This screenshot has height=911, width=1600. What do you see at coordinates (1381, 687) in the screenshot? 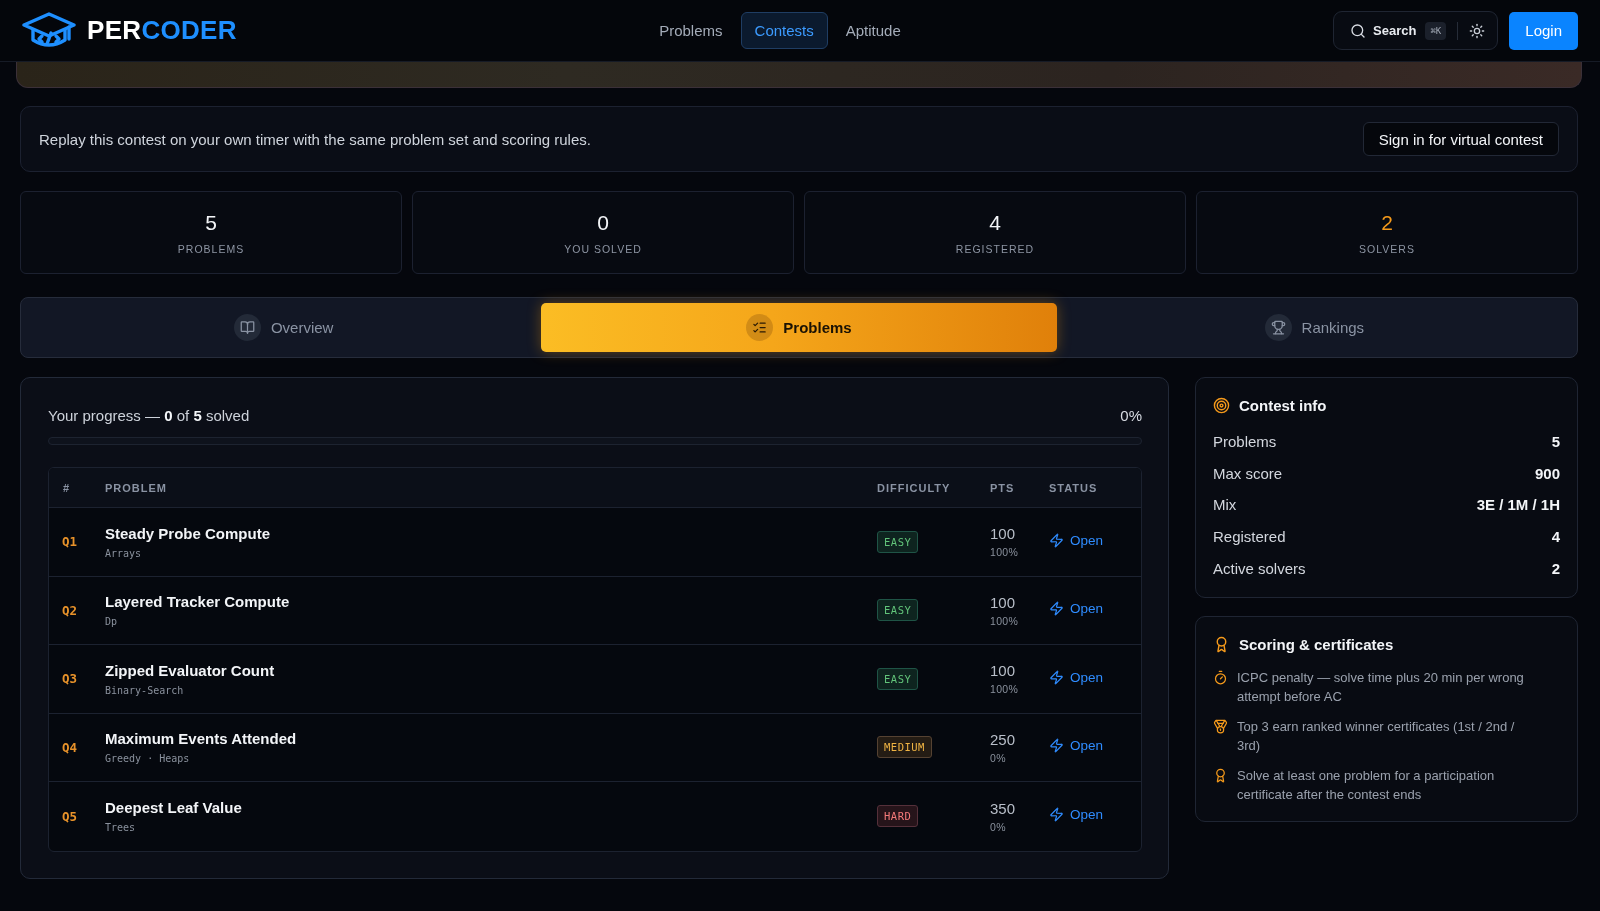
I see `rule-text: ICPC penalty — solve time plus 20 min per wrong attempt before AC` at bounding box center [1381, 687].